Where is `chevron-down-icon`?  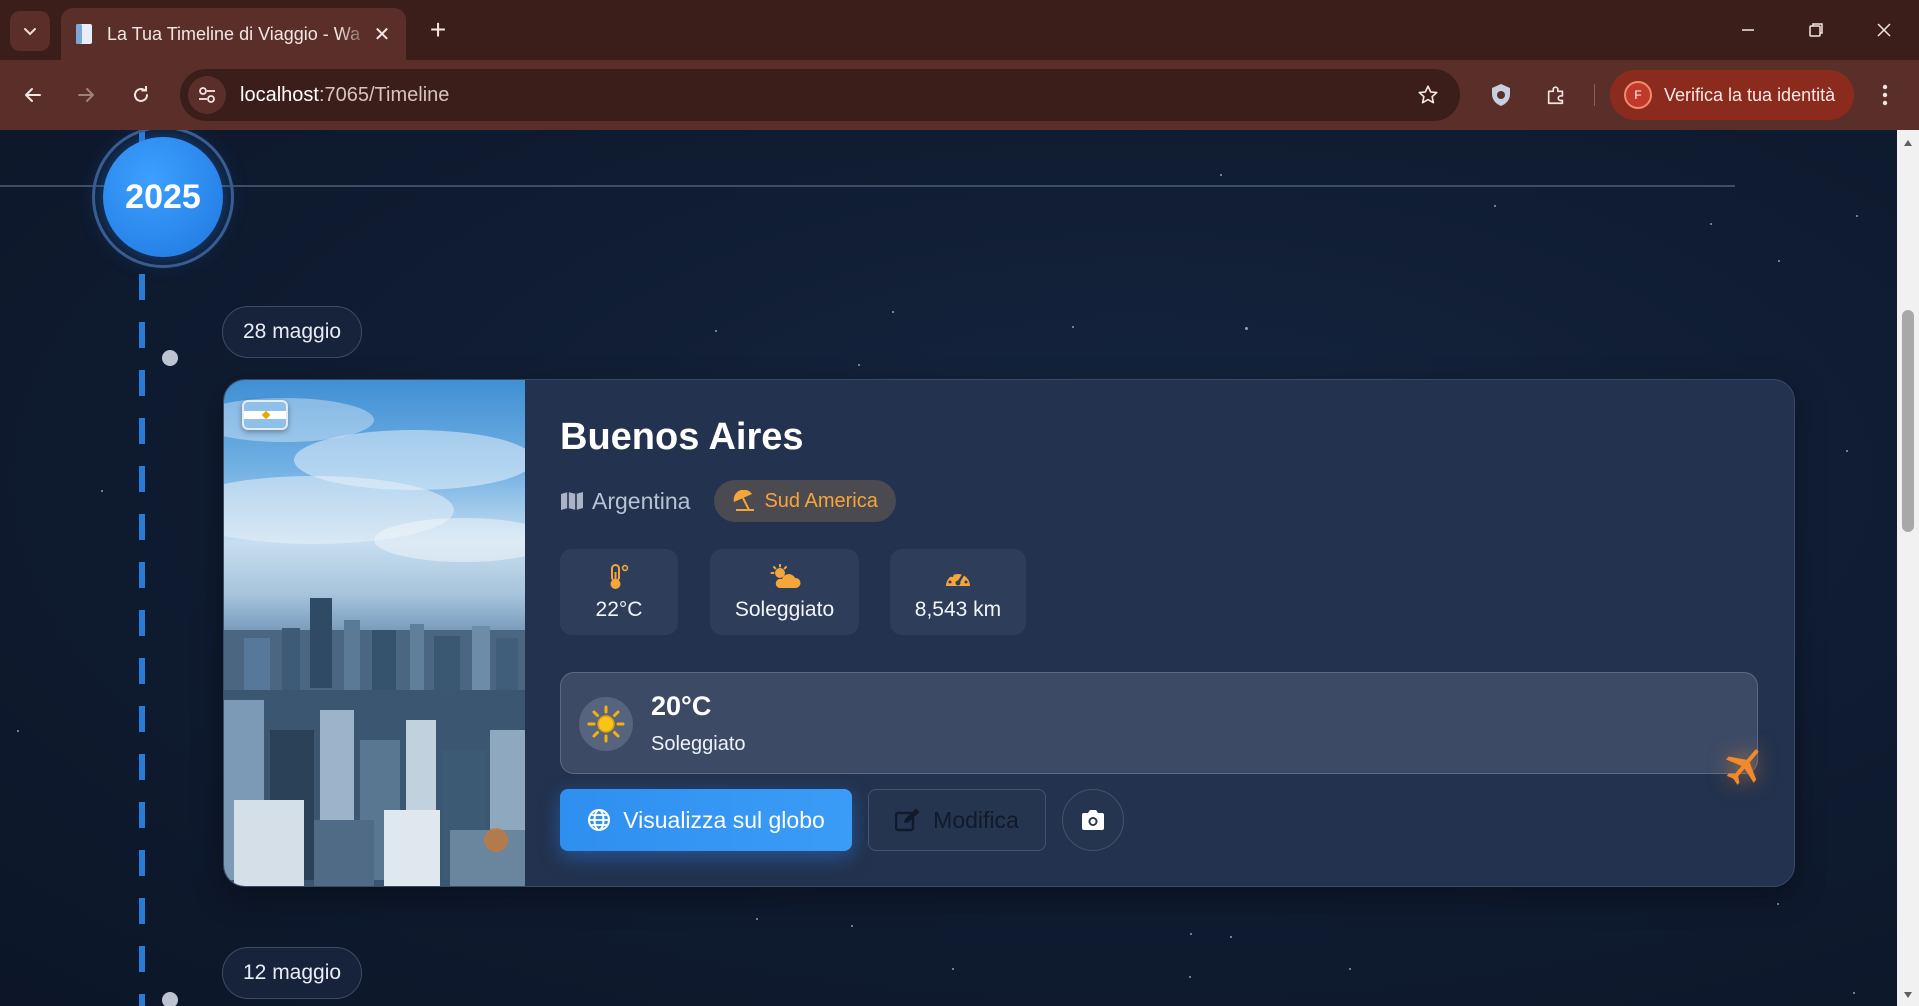 chevron-down-icon is located at coordinates (30, 32).